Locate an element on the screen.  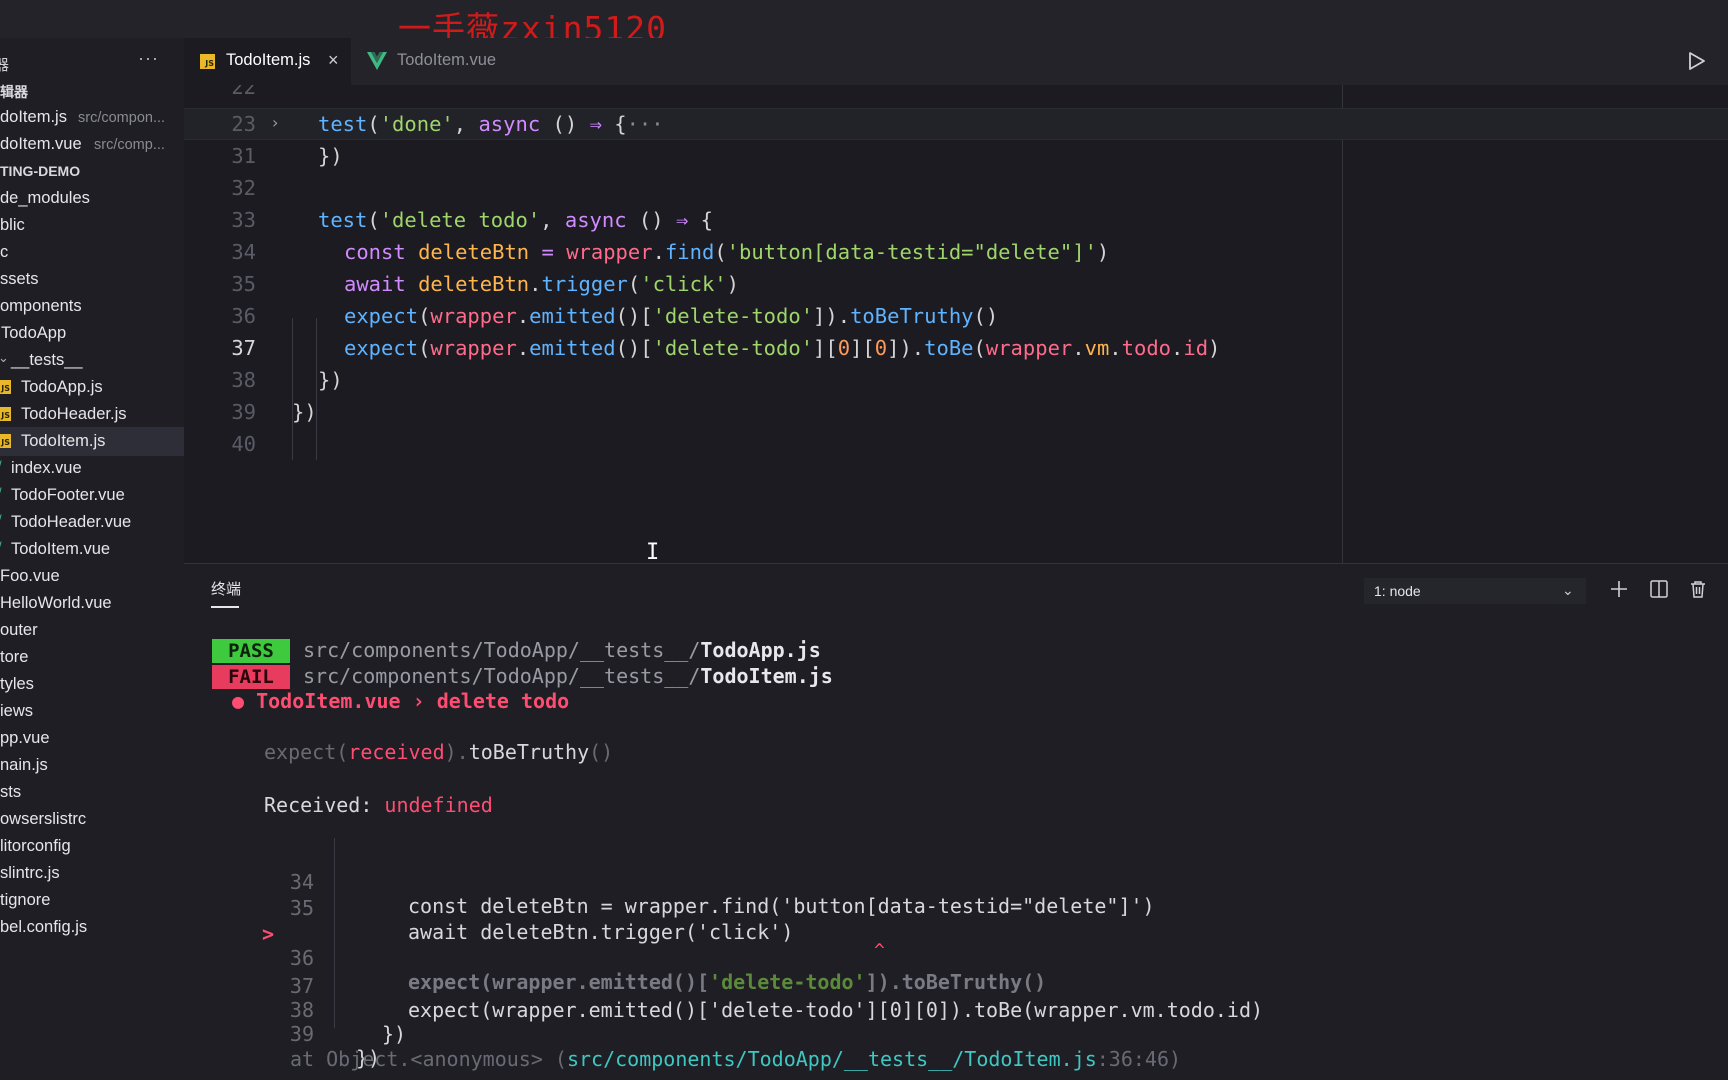
active-tab-indicator is located at coordinates (225, 607).